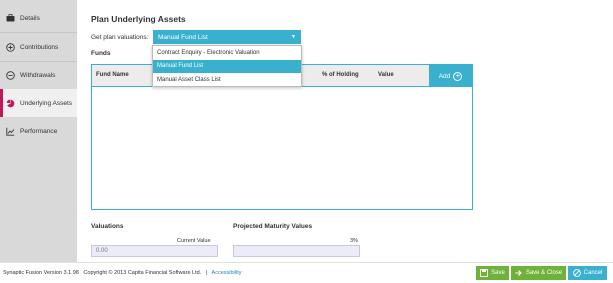 The image size is (613, 283). Describe the element at coordinates (10, 103) in the screenshot. I see `pie-chart-icon` at that location.